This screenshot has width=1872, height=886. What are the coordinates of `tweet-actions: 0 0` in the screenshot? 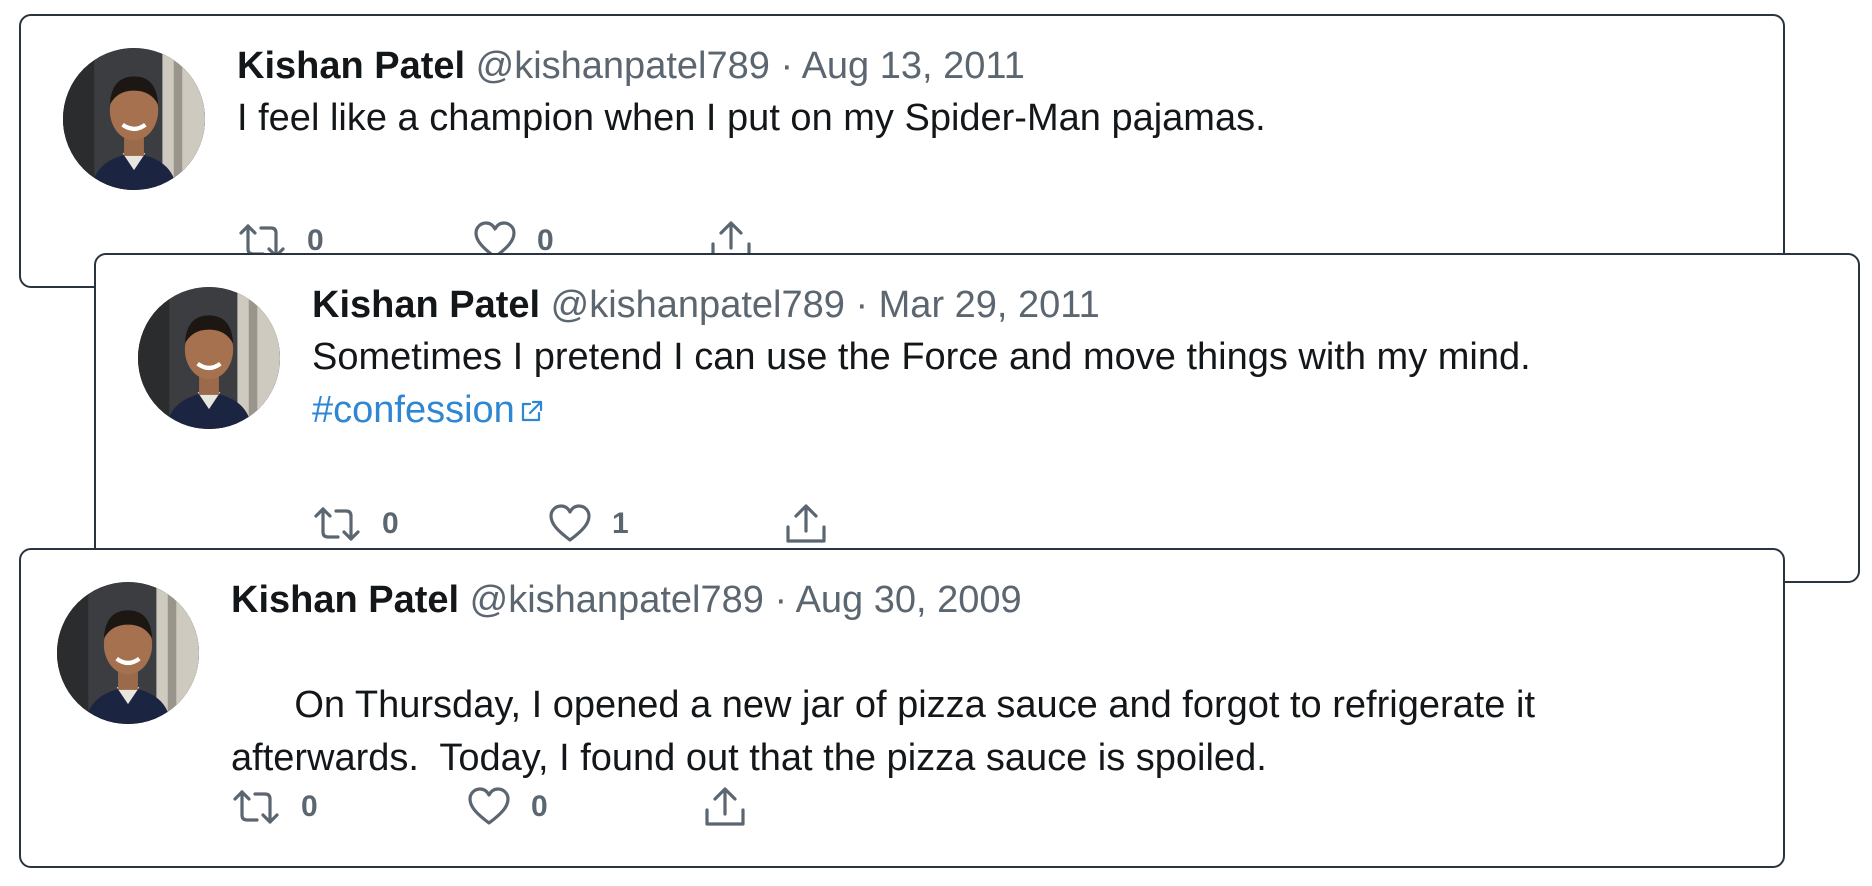 It's located at (489, 807).